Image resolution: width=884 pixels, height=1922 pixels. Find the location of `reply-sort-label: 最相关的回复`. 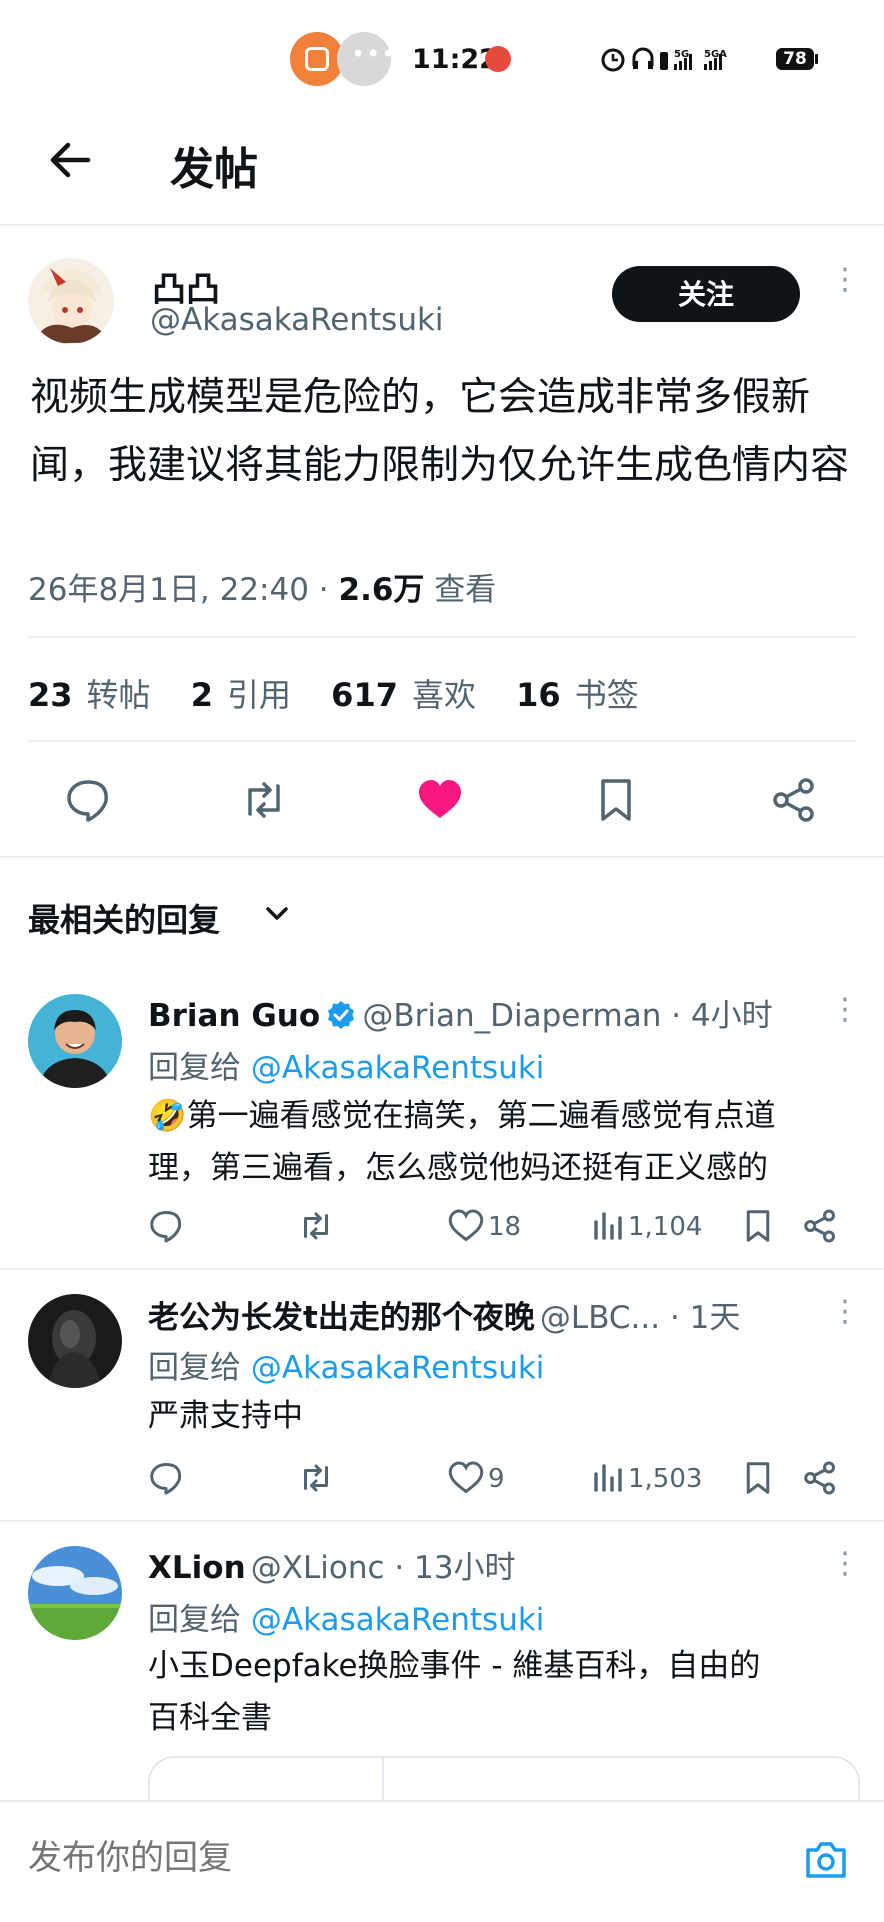

reply-sort-label: 最相关的回复 is located at coordinates (124, 918).